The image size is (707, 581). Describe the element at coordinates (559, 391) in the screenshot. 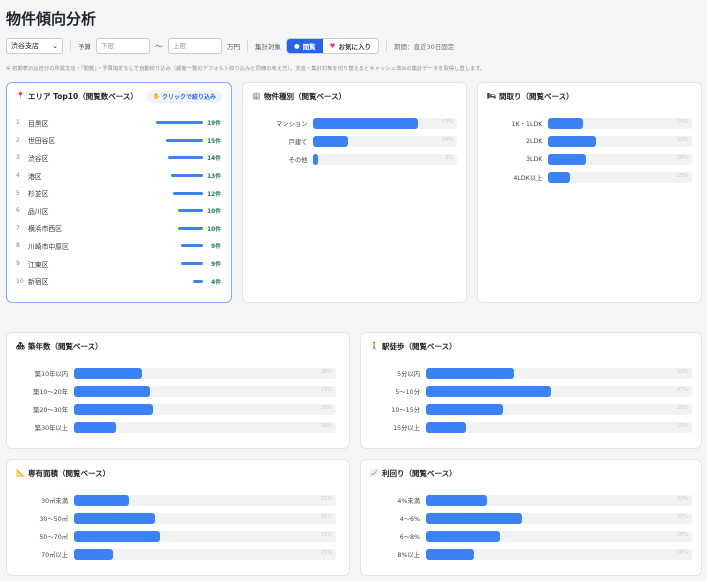

I see `bar-track: 47%` at that location.